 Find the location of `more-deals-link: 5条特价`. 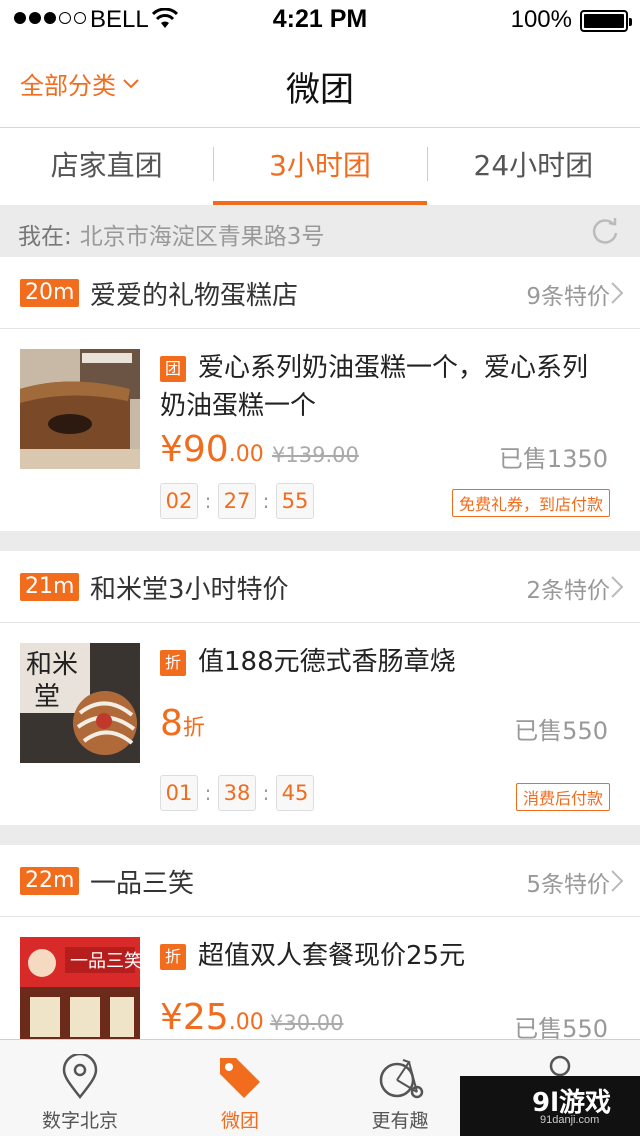

more-deals-link: 5条特价 is located at coordinates (568, 882).